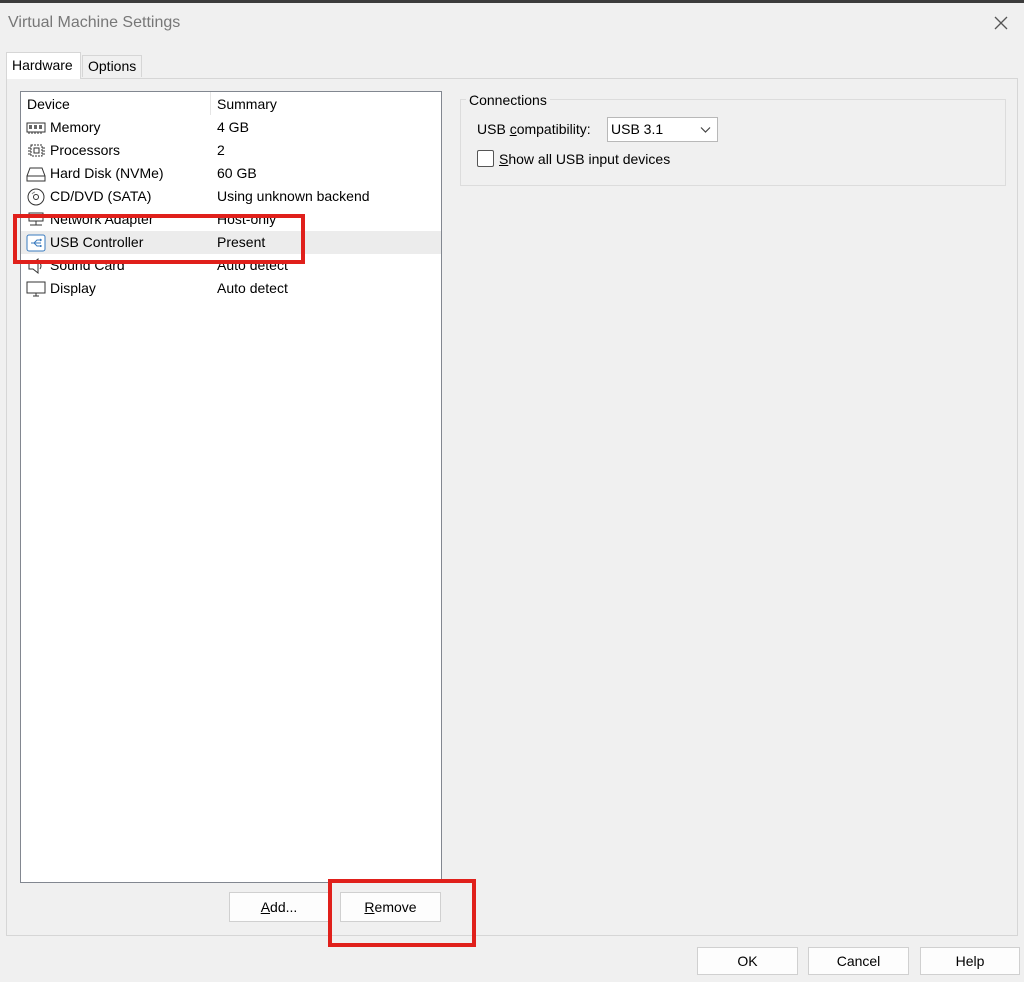 The width and height of the screenshot is (1024, 982). What do you see at coordinates (231, 150) in the screenshot?
I see `device-row-processors: Processors 2` at bounding box center [231, 150].